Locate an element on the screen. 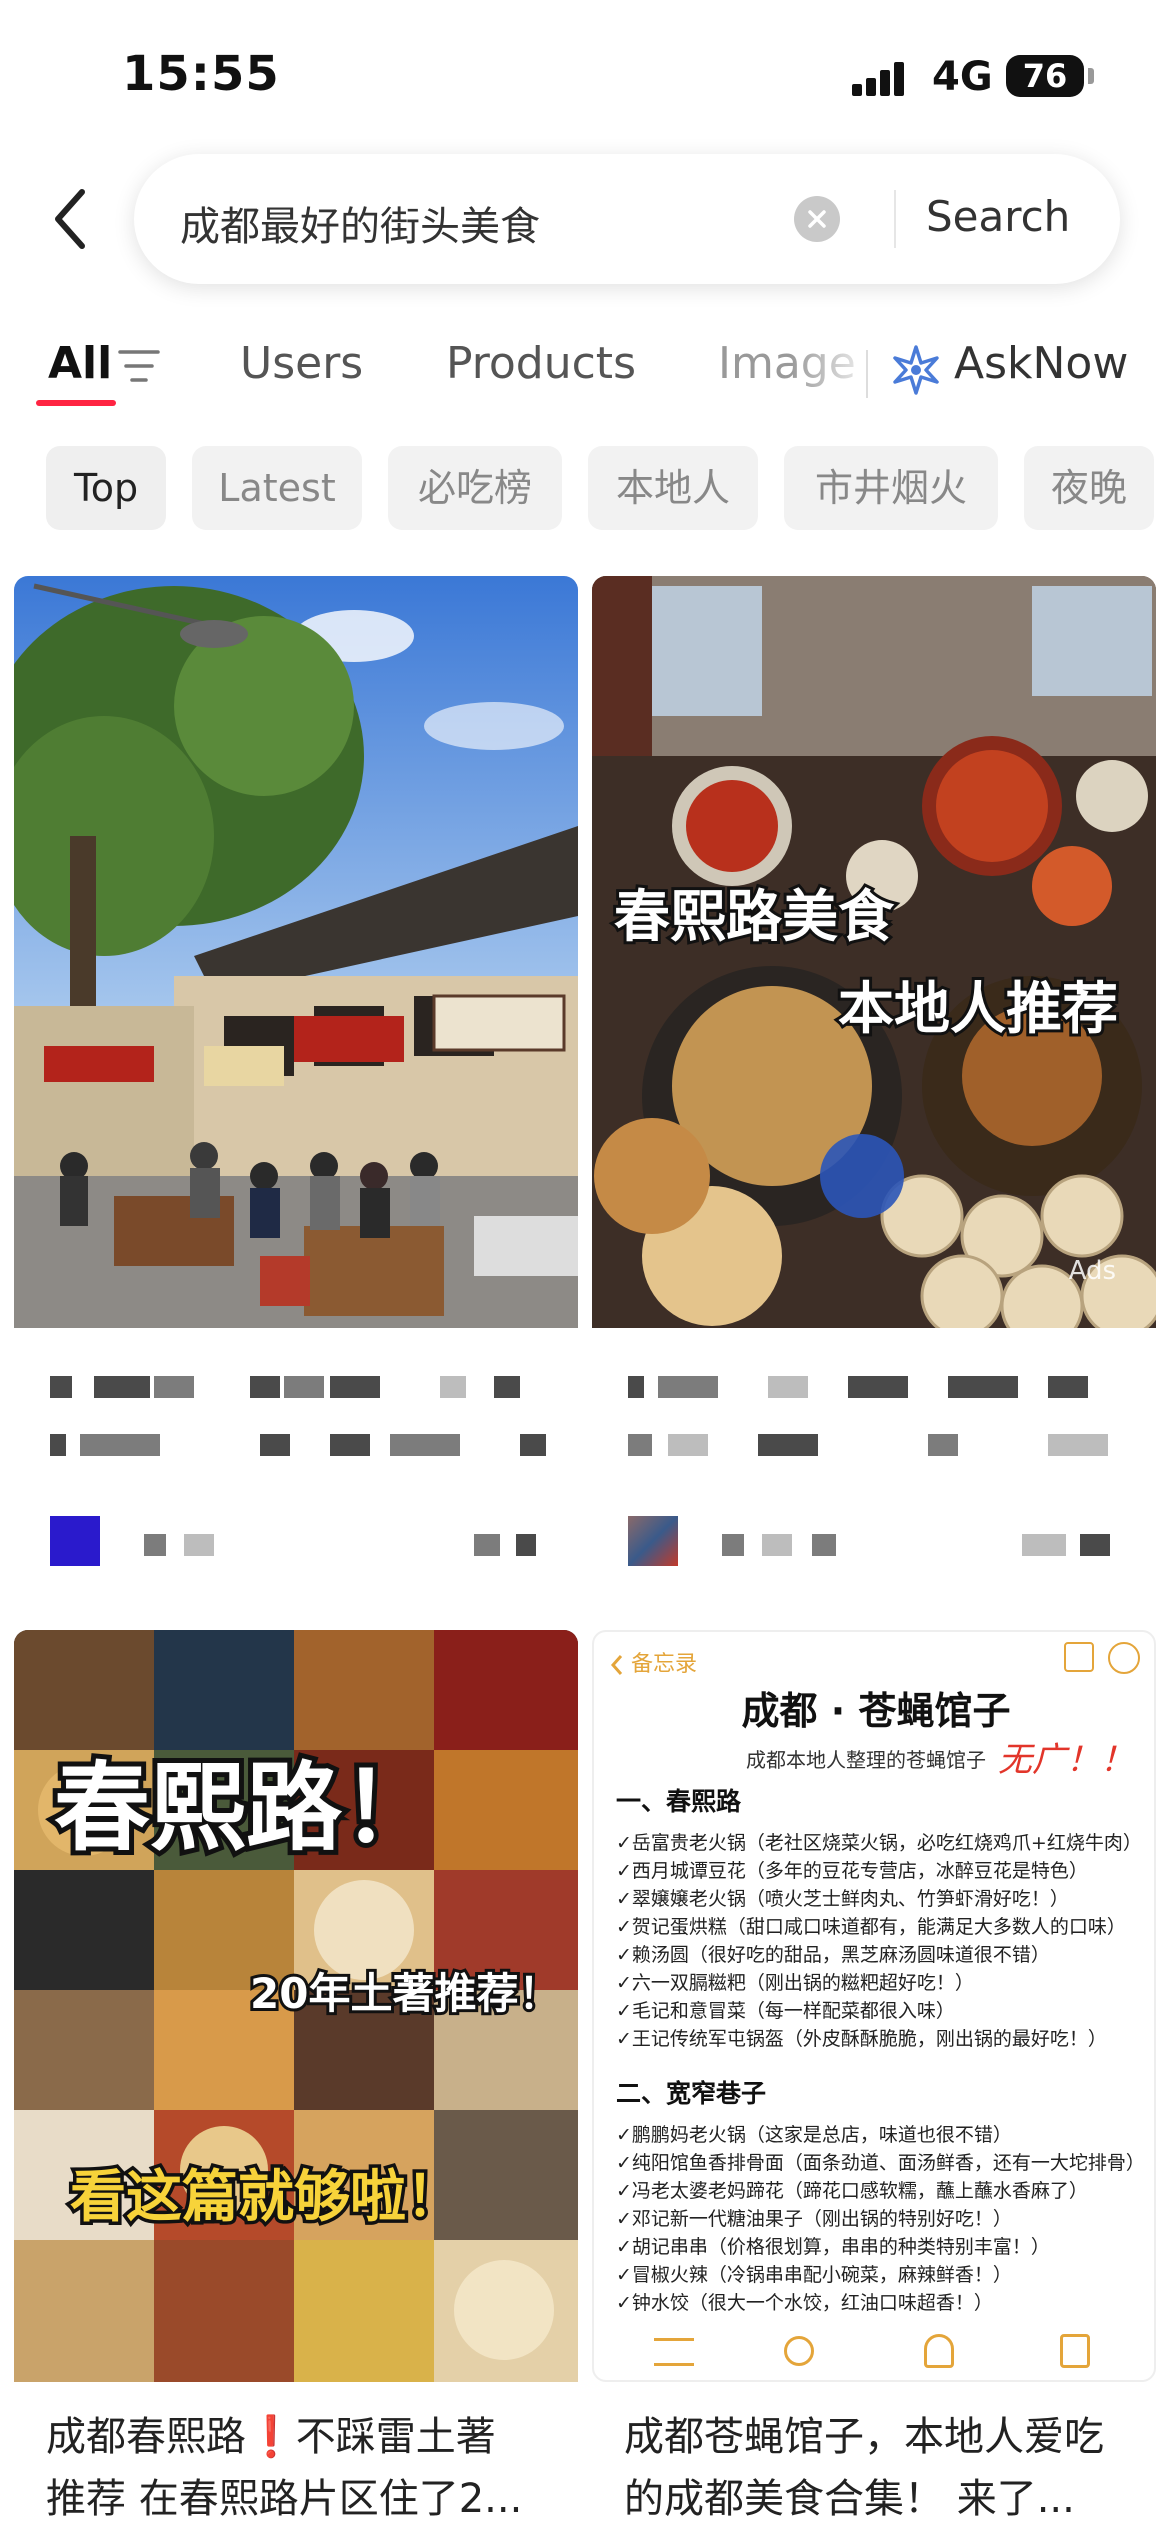 Image resolution: width=1170 pixels, height=2532 pixels. battery-icon: 76 is located at coordinates (1045, 76).